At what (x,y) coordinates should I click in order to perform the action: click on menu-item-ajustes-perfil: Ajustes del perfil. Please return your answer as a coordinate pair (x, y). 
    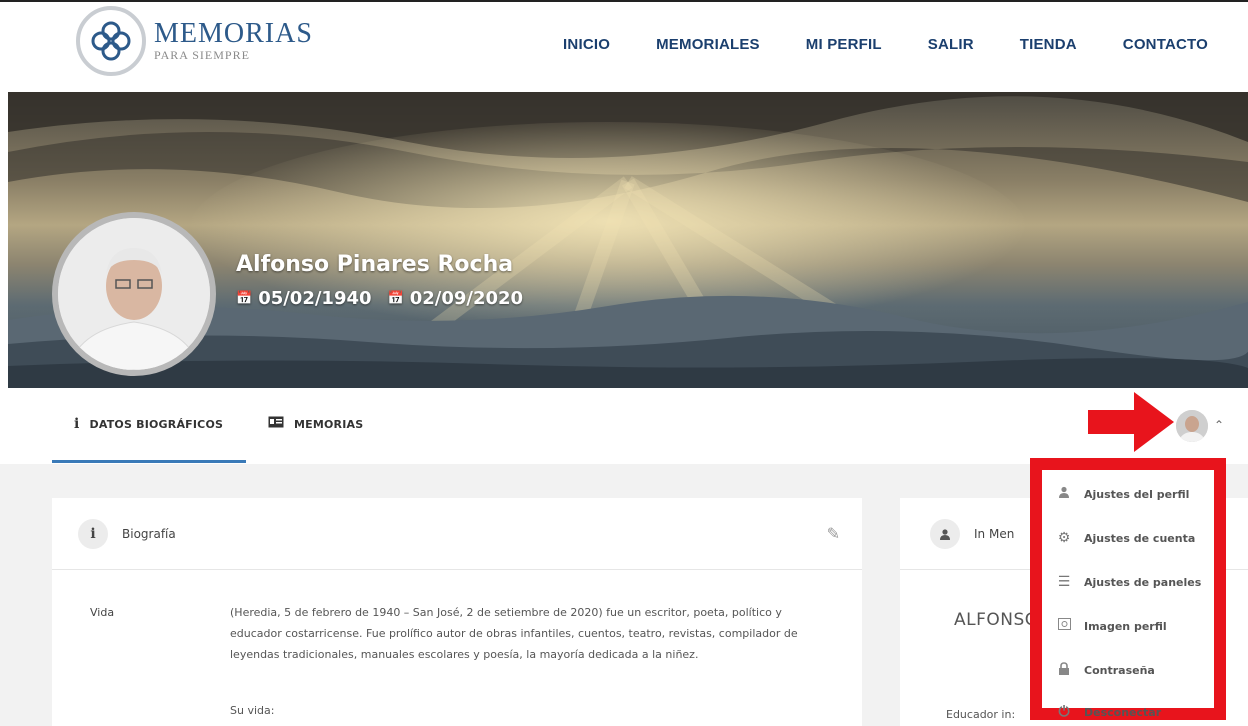
    Looking at the image, I should click on (1121, 494).